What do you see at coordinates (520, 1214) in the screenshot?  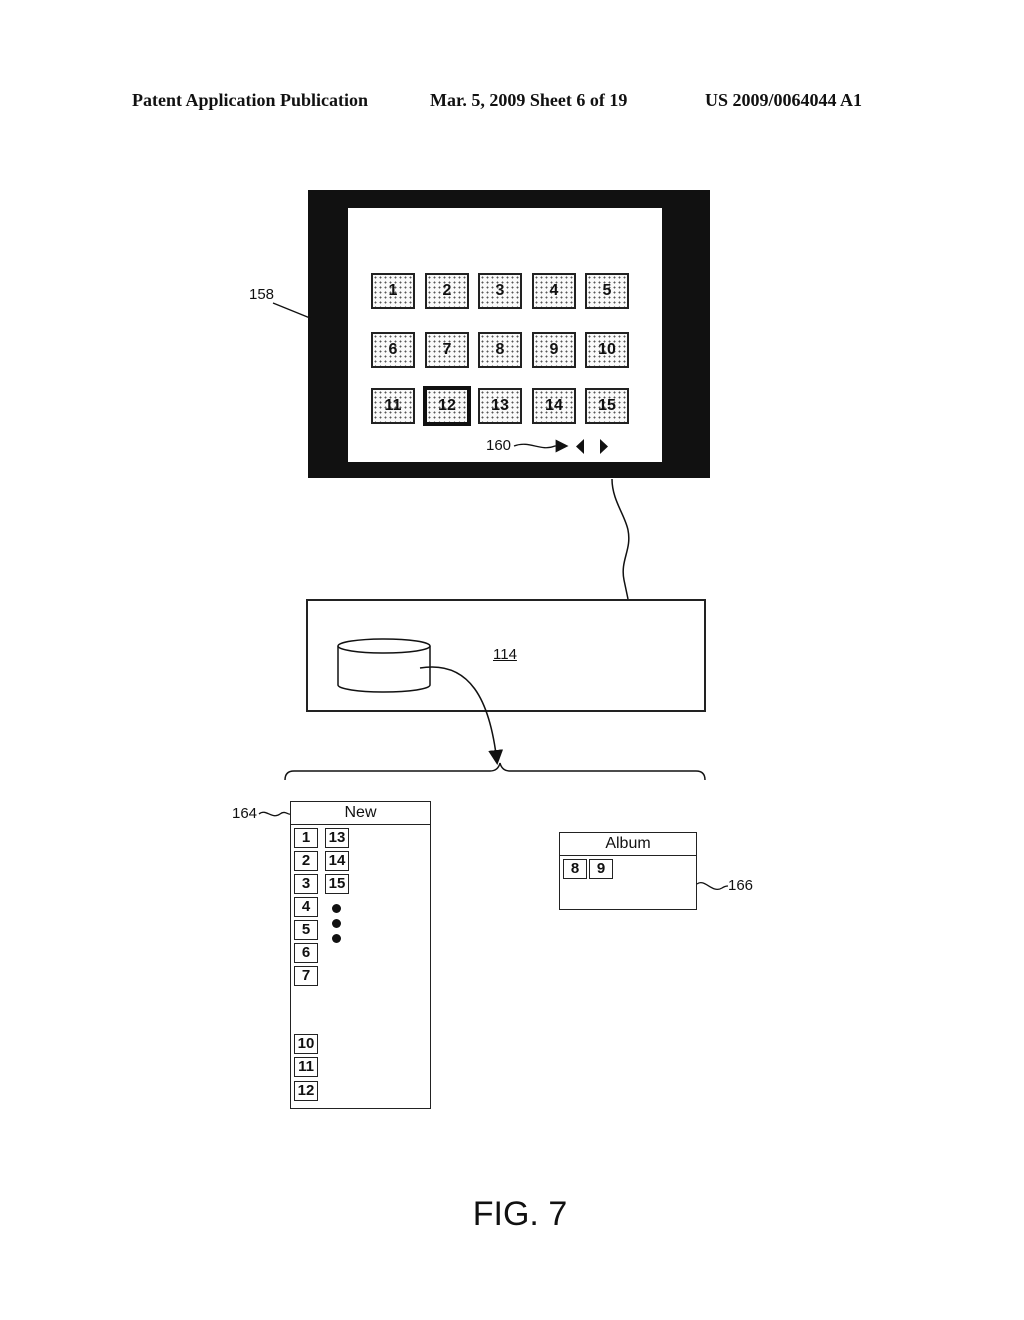 I see `figure-label: FIG. 7` at bounding box center [520, 1214].